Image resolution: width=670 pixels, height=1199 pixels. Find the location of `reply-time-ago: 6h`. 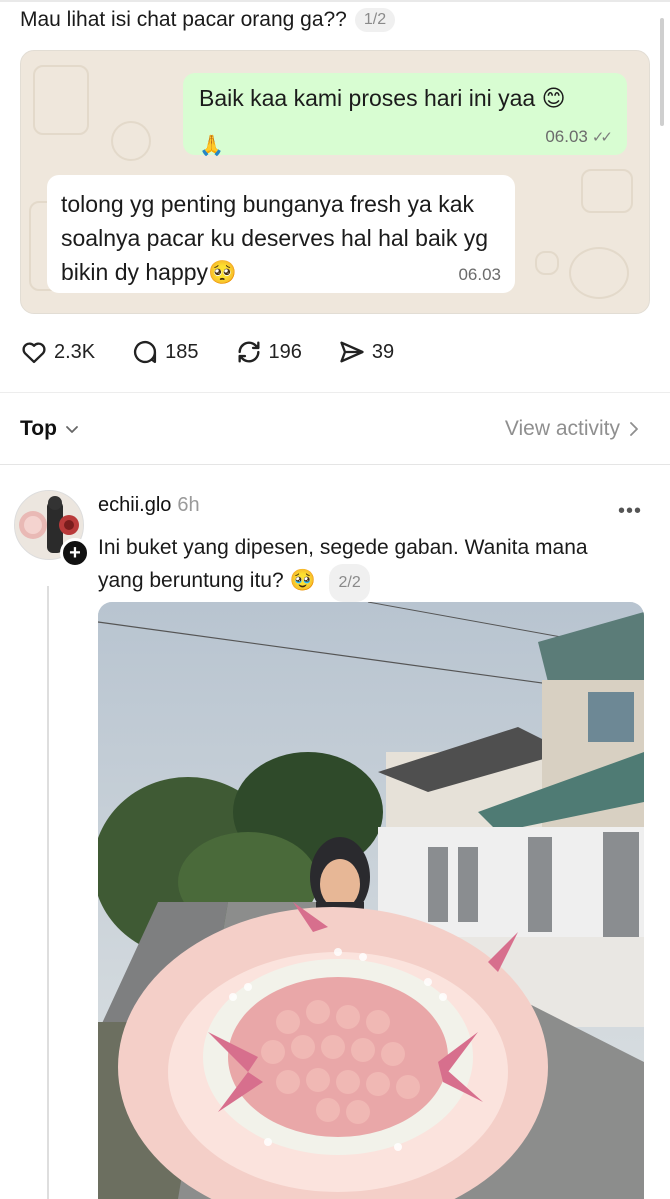

reply-time-ago: 6h is located at coordinates (188, 505).